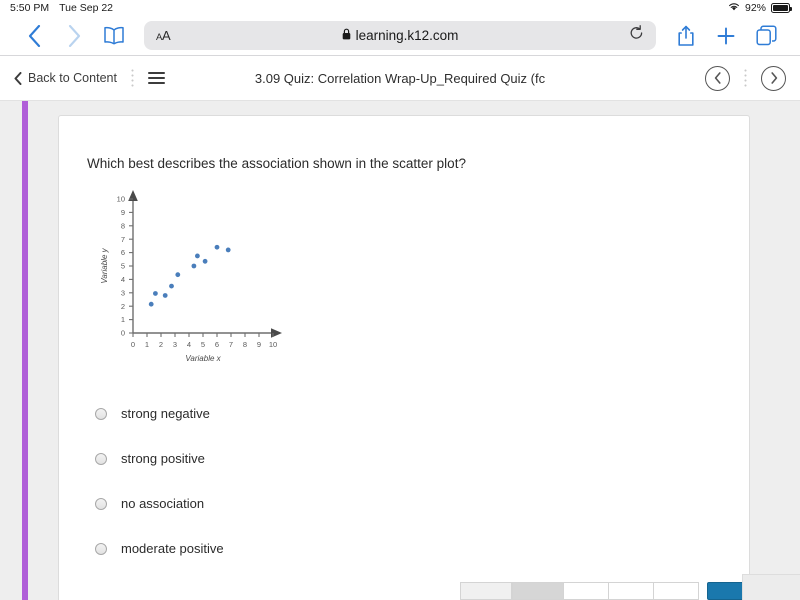  I want to click on header-nav-group, so click(745, 78).